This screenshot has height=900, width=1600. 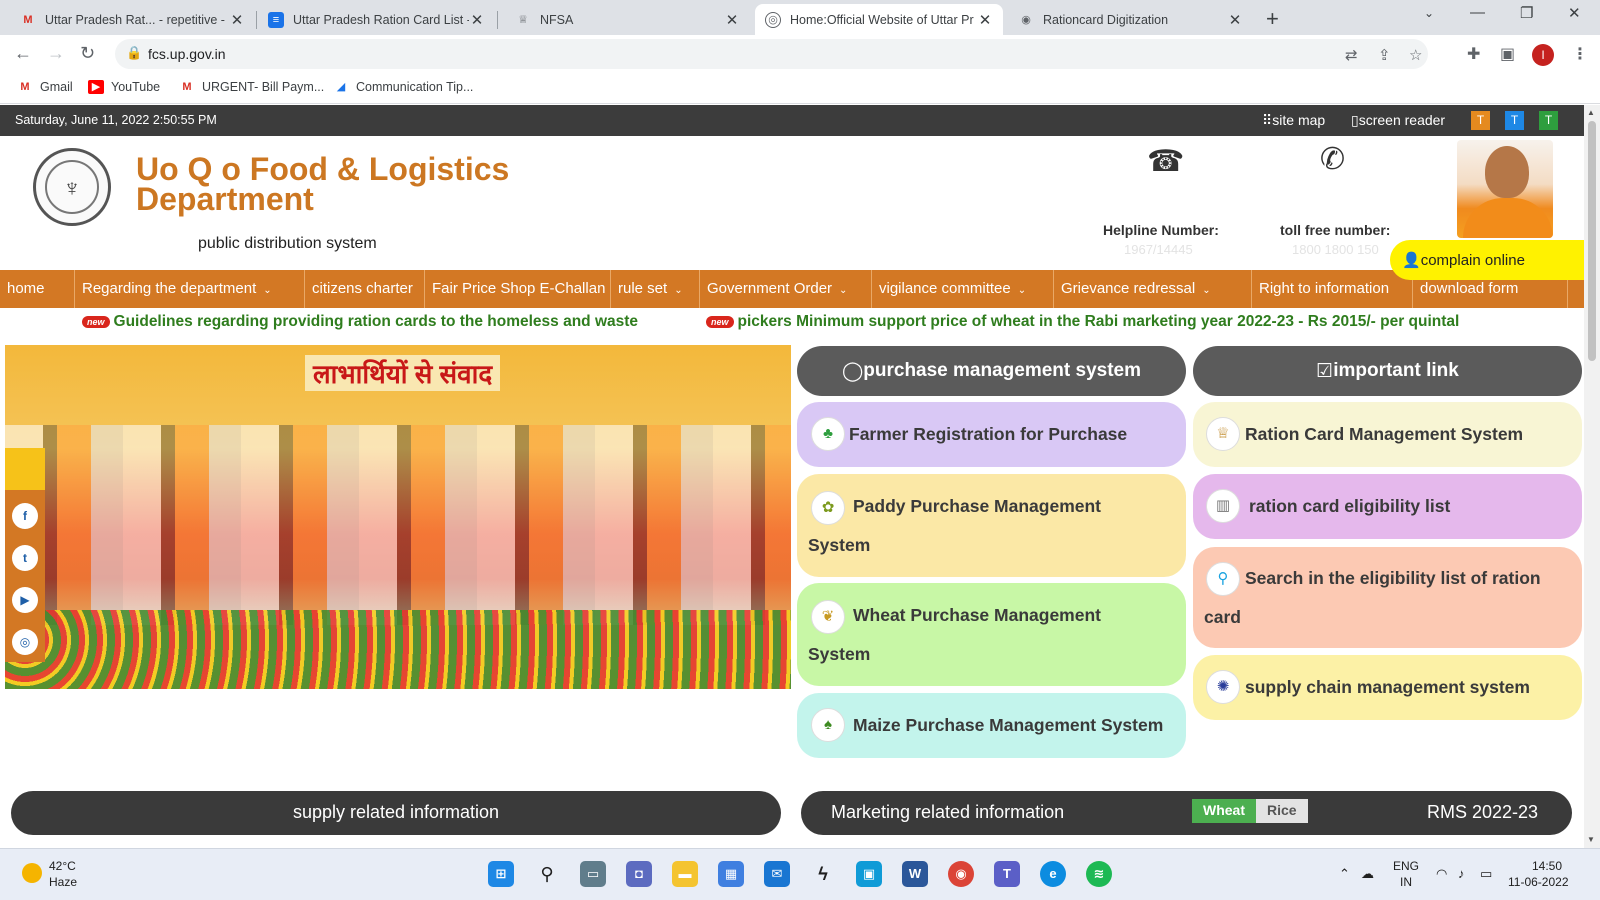 What do you see at coordinates (1384, 55) in the screenshot?
I see `share-icon: ⇪` at bounding box center [1384, 55].